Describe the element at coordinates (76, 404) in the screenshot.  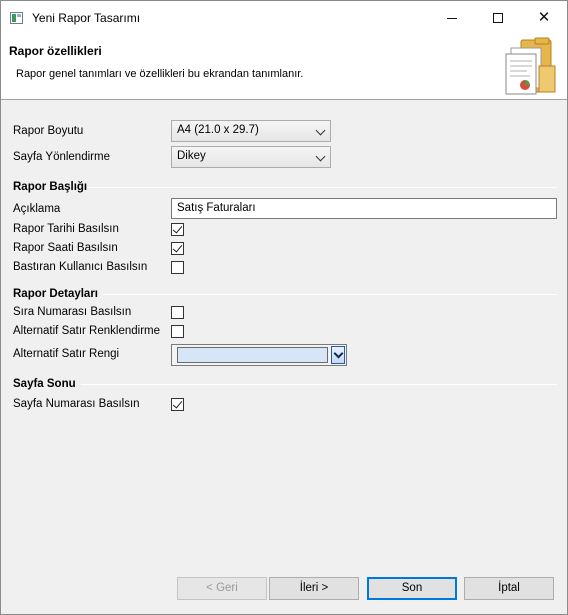
I see `sayfa-numarasi-label: Sayfa Numarası Basılsın` at that location.